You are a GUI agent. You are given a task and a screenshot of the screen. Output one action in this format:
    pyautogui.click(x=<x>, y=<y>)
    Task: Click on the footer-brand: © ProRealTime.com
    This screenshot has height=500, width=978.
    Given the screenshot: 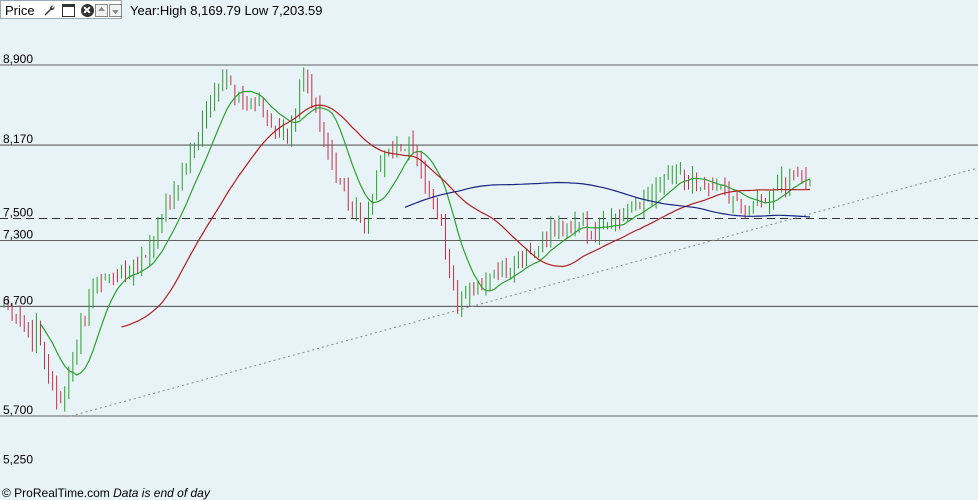 What is the action you would take?
    pyautogui.click(x=56, y=493)
    